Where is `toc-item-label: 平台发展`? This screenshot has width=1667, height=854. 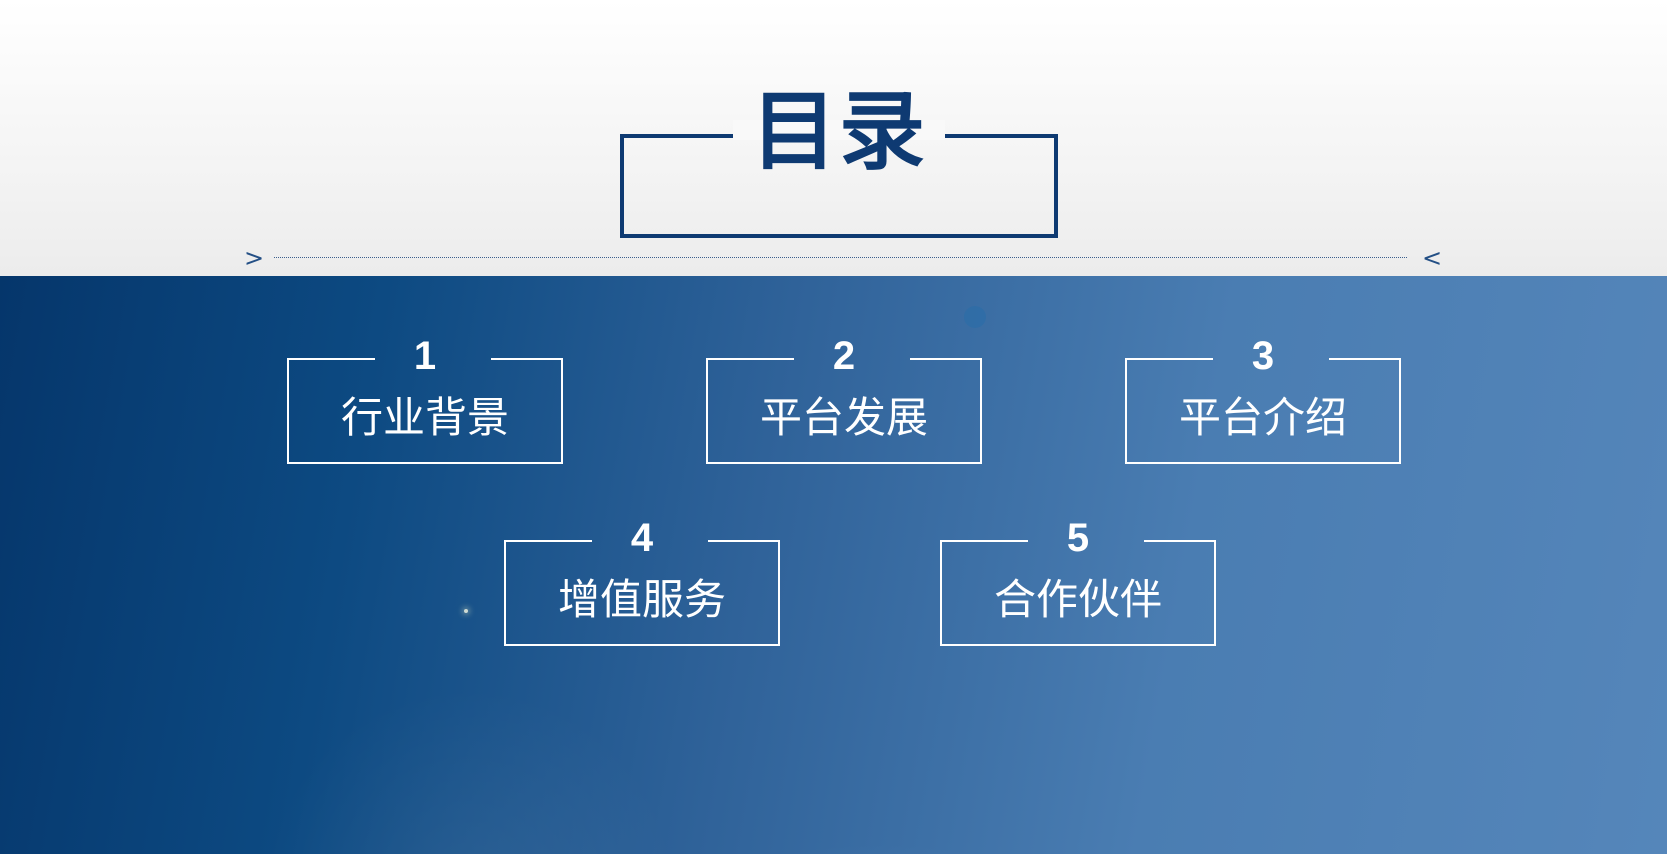 toc-item-label: 平台发展 is located at coordinates (843, 417).